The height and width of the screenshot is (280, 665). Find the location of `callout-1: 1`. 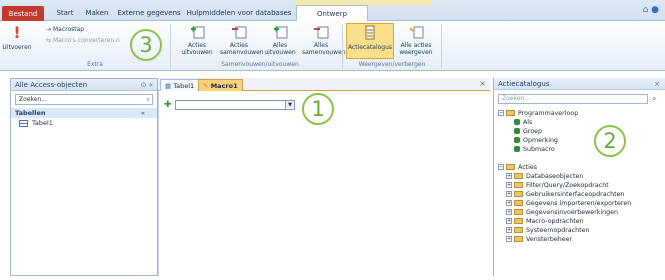

callout-1: 1 is located at coordinates (318, 109).